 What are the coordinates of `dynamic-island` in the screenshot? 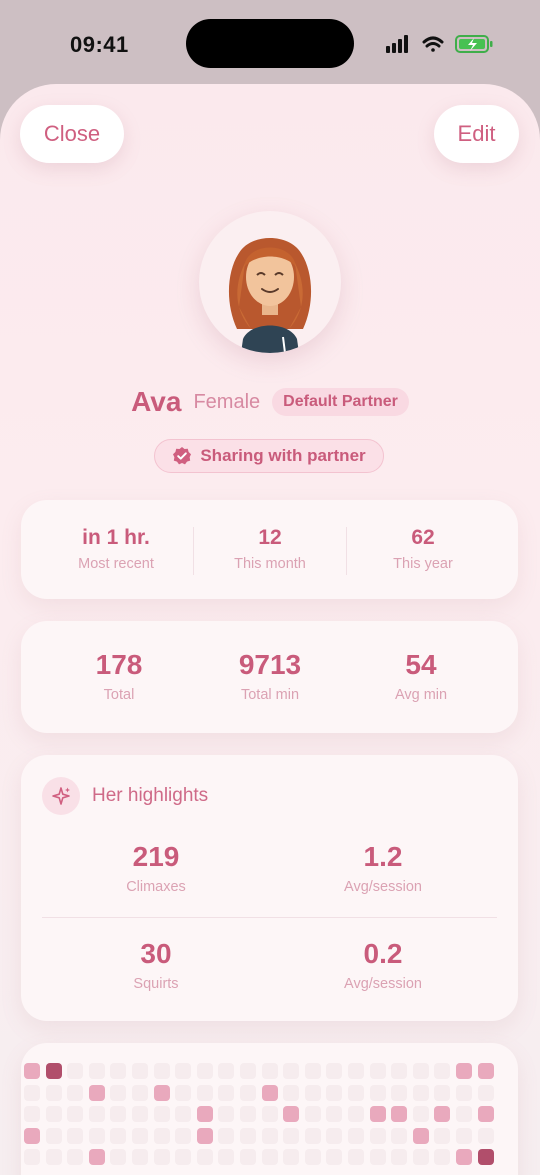 It's located at (270, 43).